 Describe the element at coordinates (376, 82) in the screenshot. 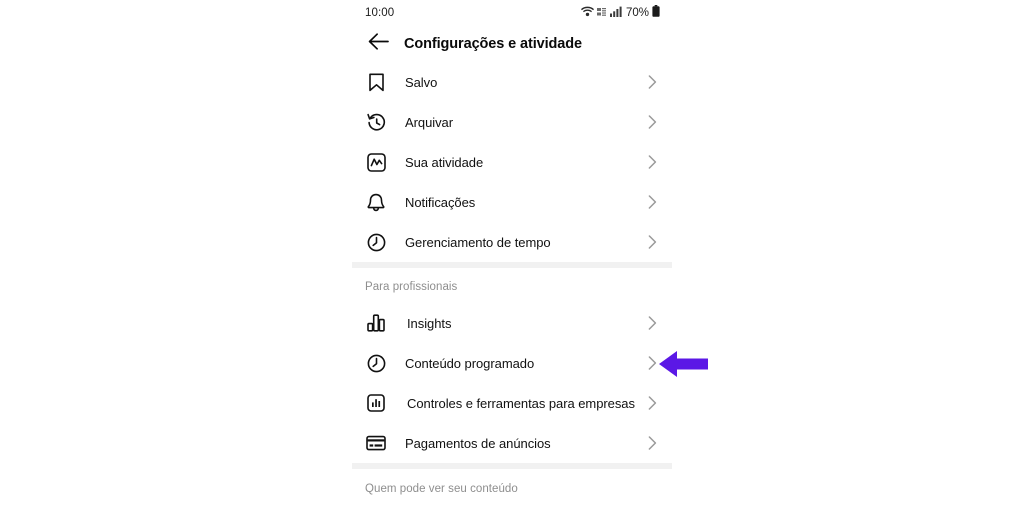

I see `bookmark-icon` at that location.